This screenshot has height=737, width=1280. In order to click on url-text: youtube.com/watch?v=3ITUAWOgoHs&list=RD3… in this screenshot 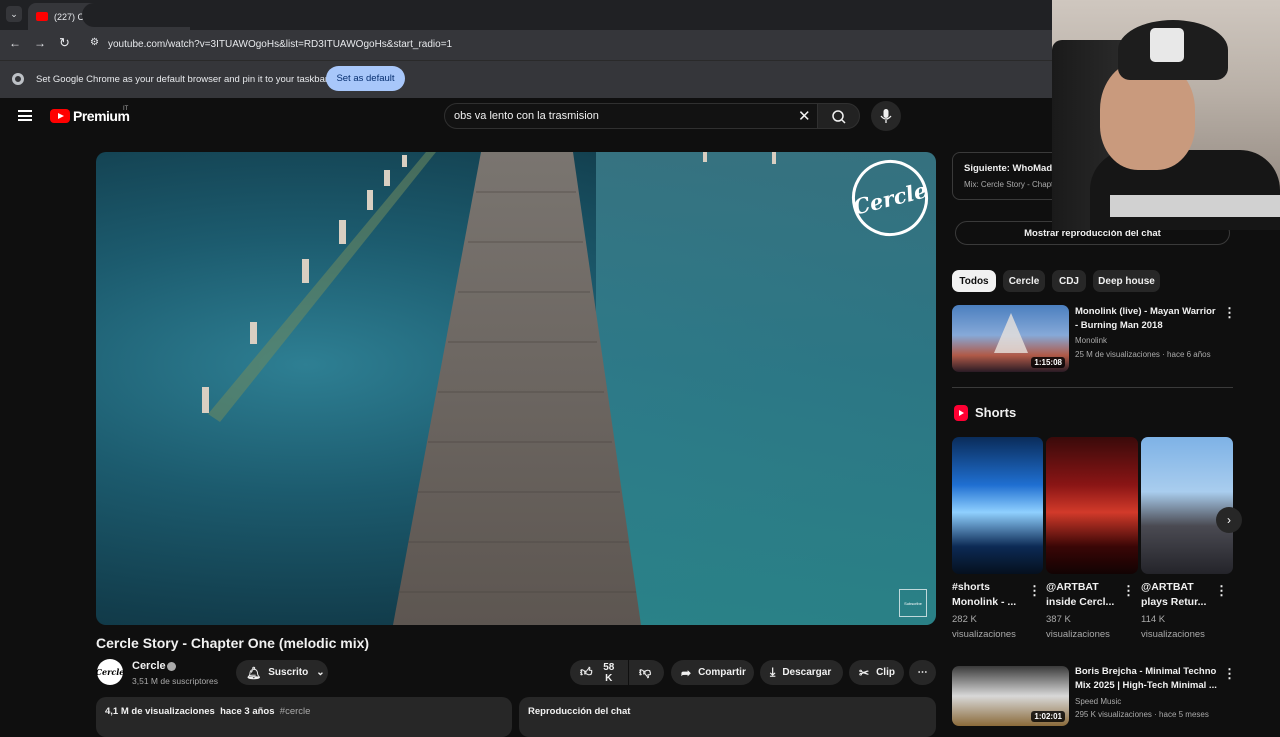, I will do `click(280, 44)`.